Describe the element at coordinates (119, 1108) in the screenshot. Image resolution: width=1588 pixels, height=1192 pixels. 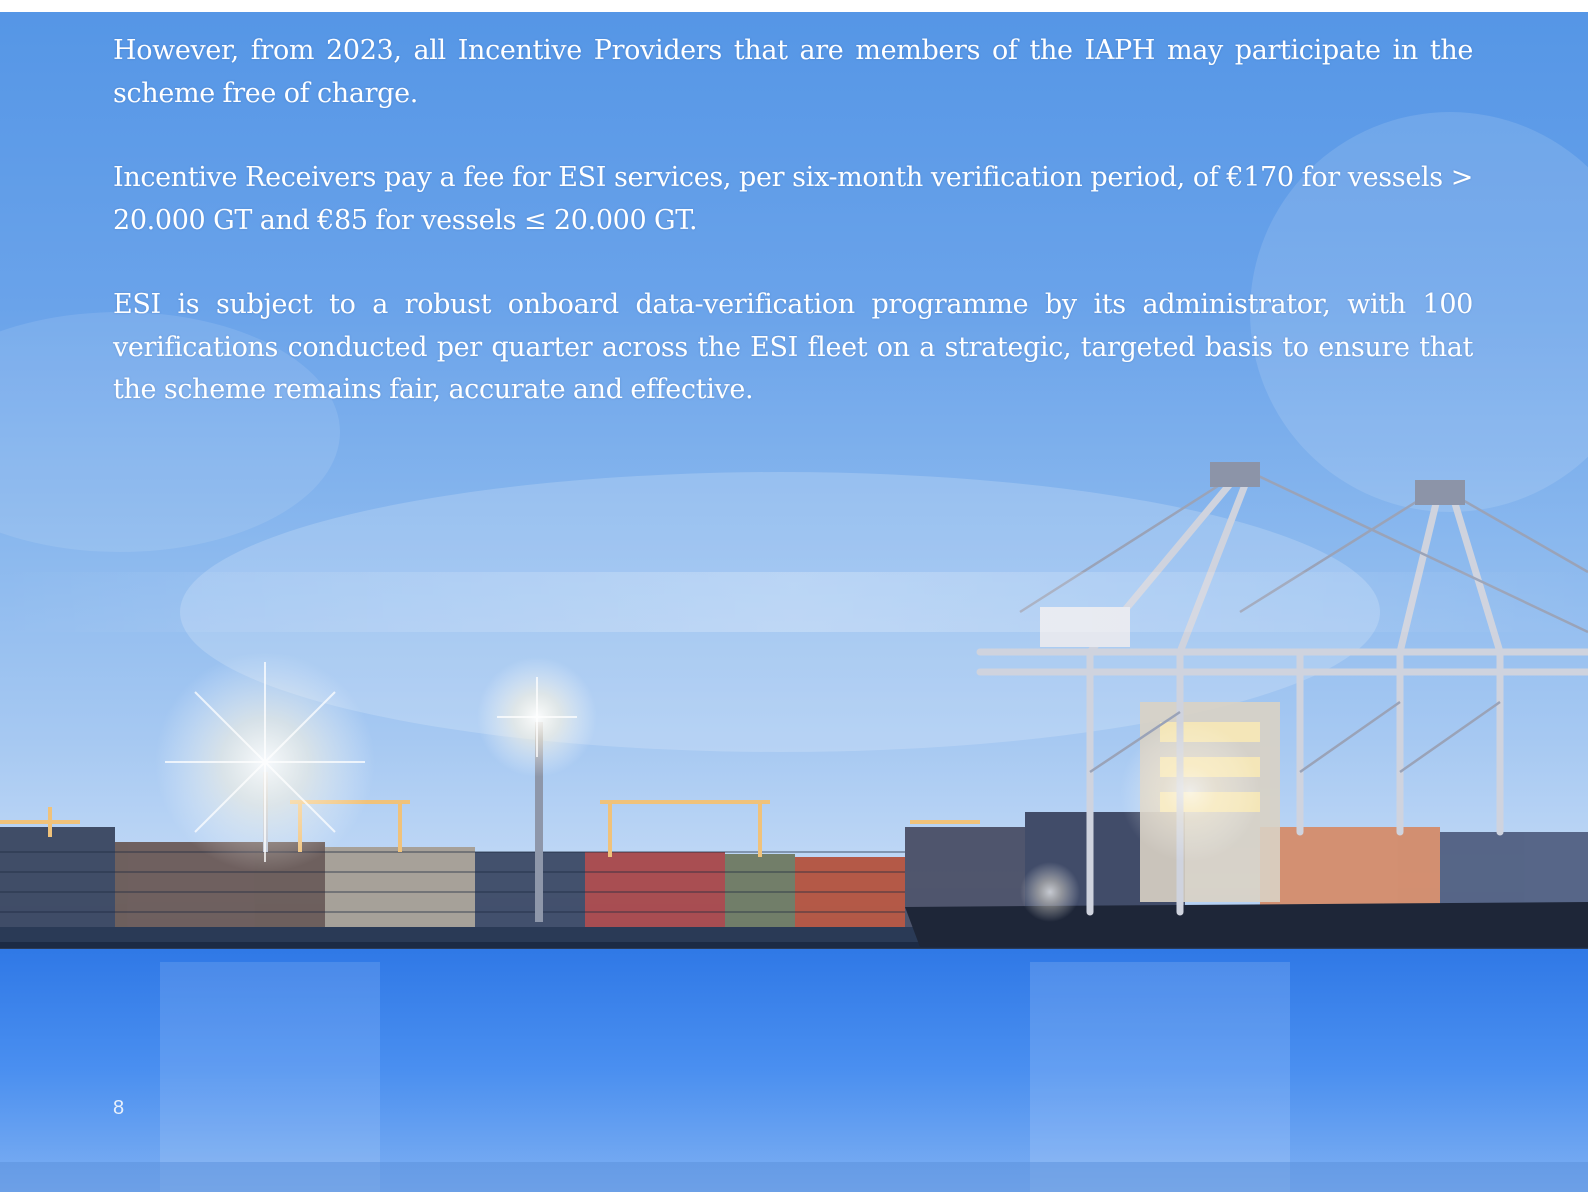
I see `page-number: 8` at that location.